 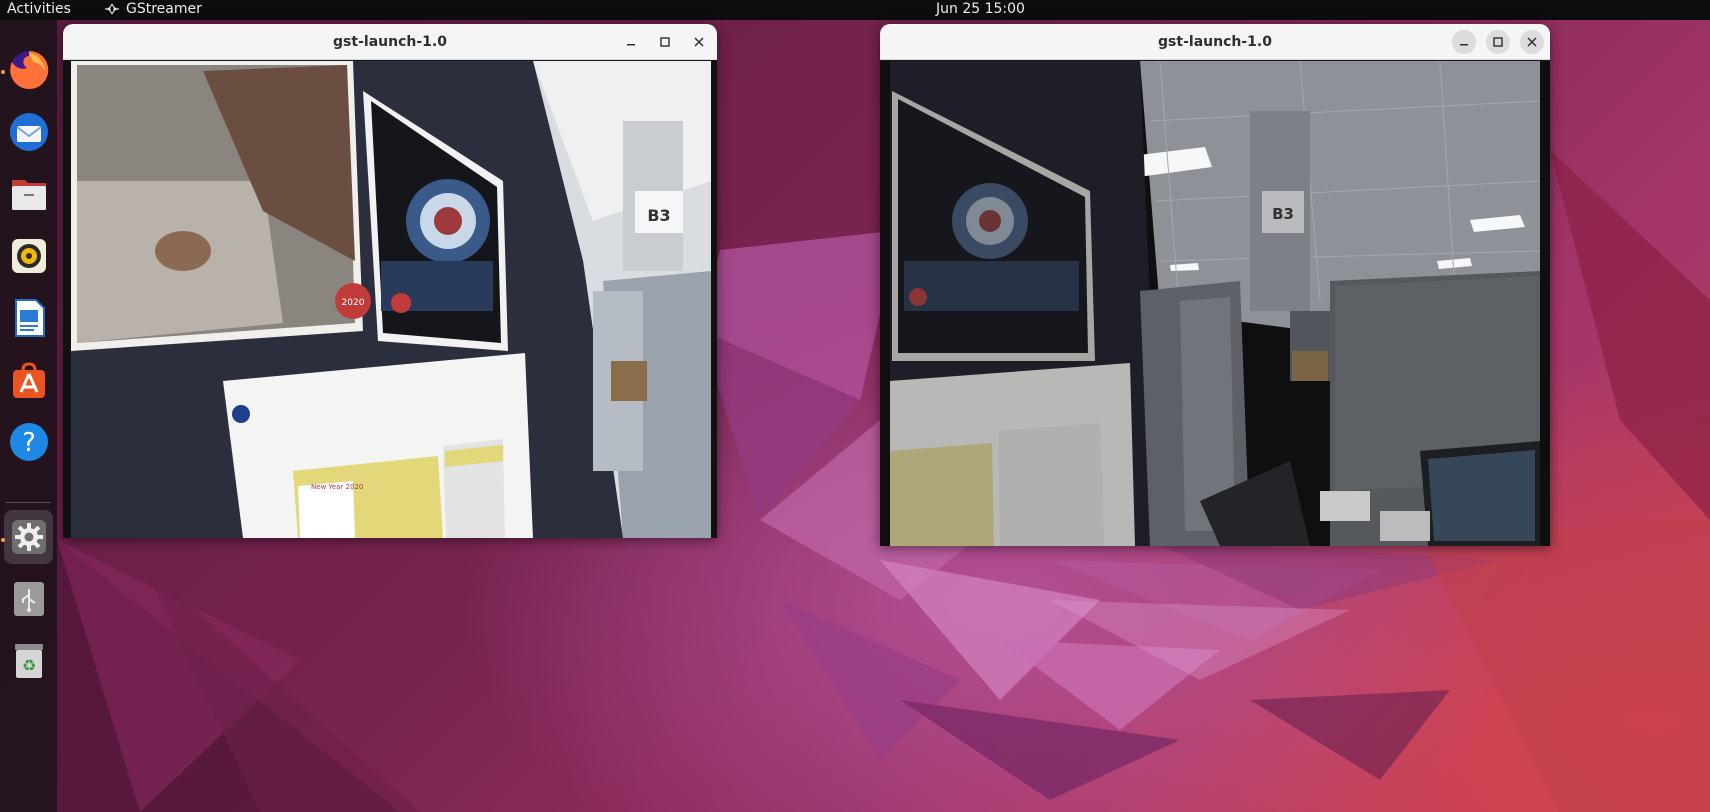 I want to click on dock-item-rhythmbox, so click(x=28, y=256).